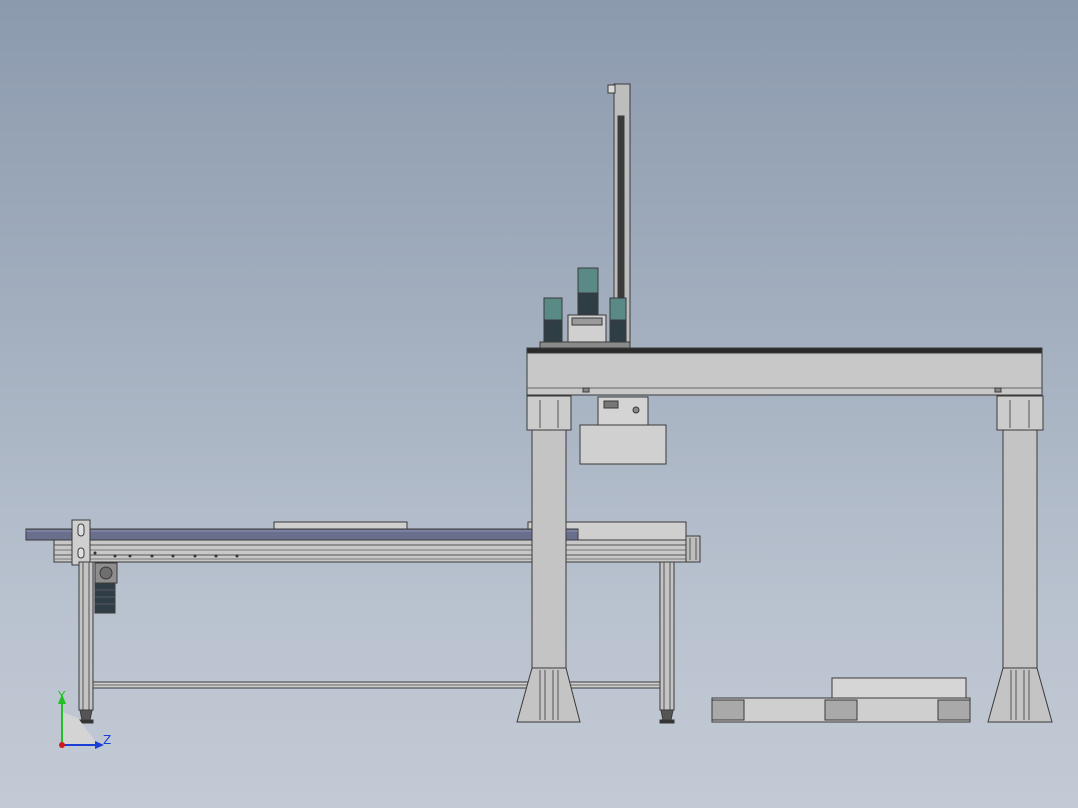 Image resolution: width=1078 pixels, height=808 pixels. I want to click on conveyor-product-box, so click(340, 525).